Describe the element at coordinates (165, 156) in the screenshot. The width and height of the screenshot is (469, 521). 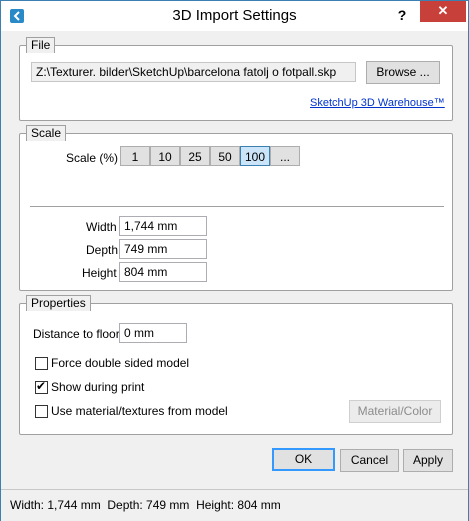
I see `scale-option-10: 10` at that location.